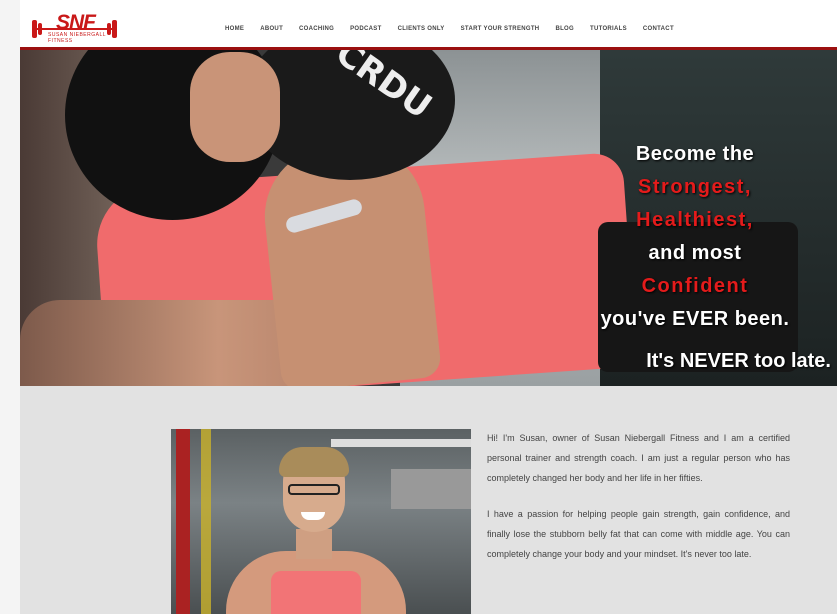 The width and height of the screenshot is (837, 614). Describe the element at coordinates (321, 521) in the screenshot. I see `susan-photo` at that location.